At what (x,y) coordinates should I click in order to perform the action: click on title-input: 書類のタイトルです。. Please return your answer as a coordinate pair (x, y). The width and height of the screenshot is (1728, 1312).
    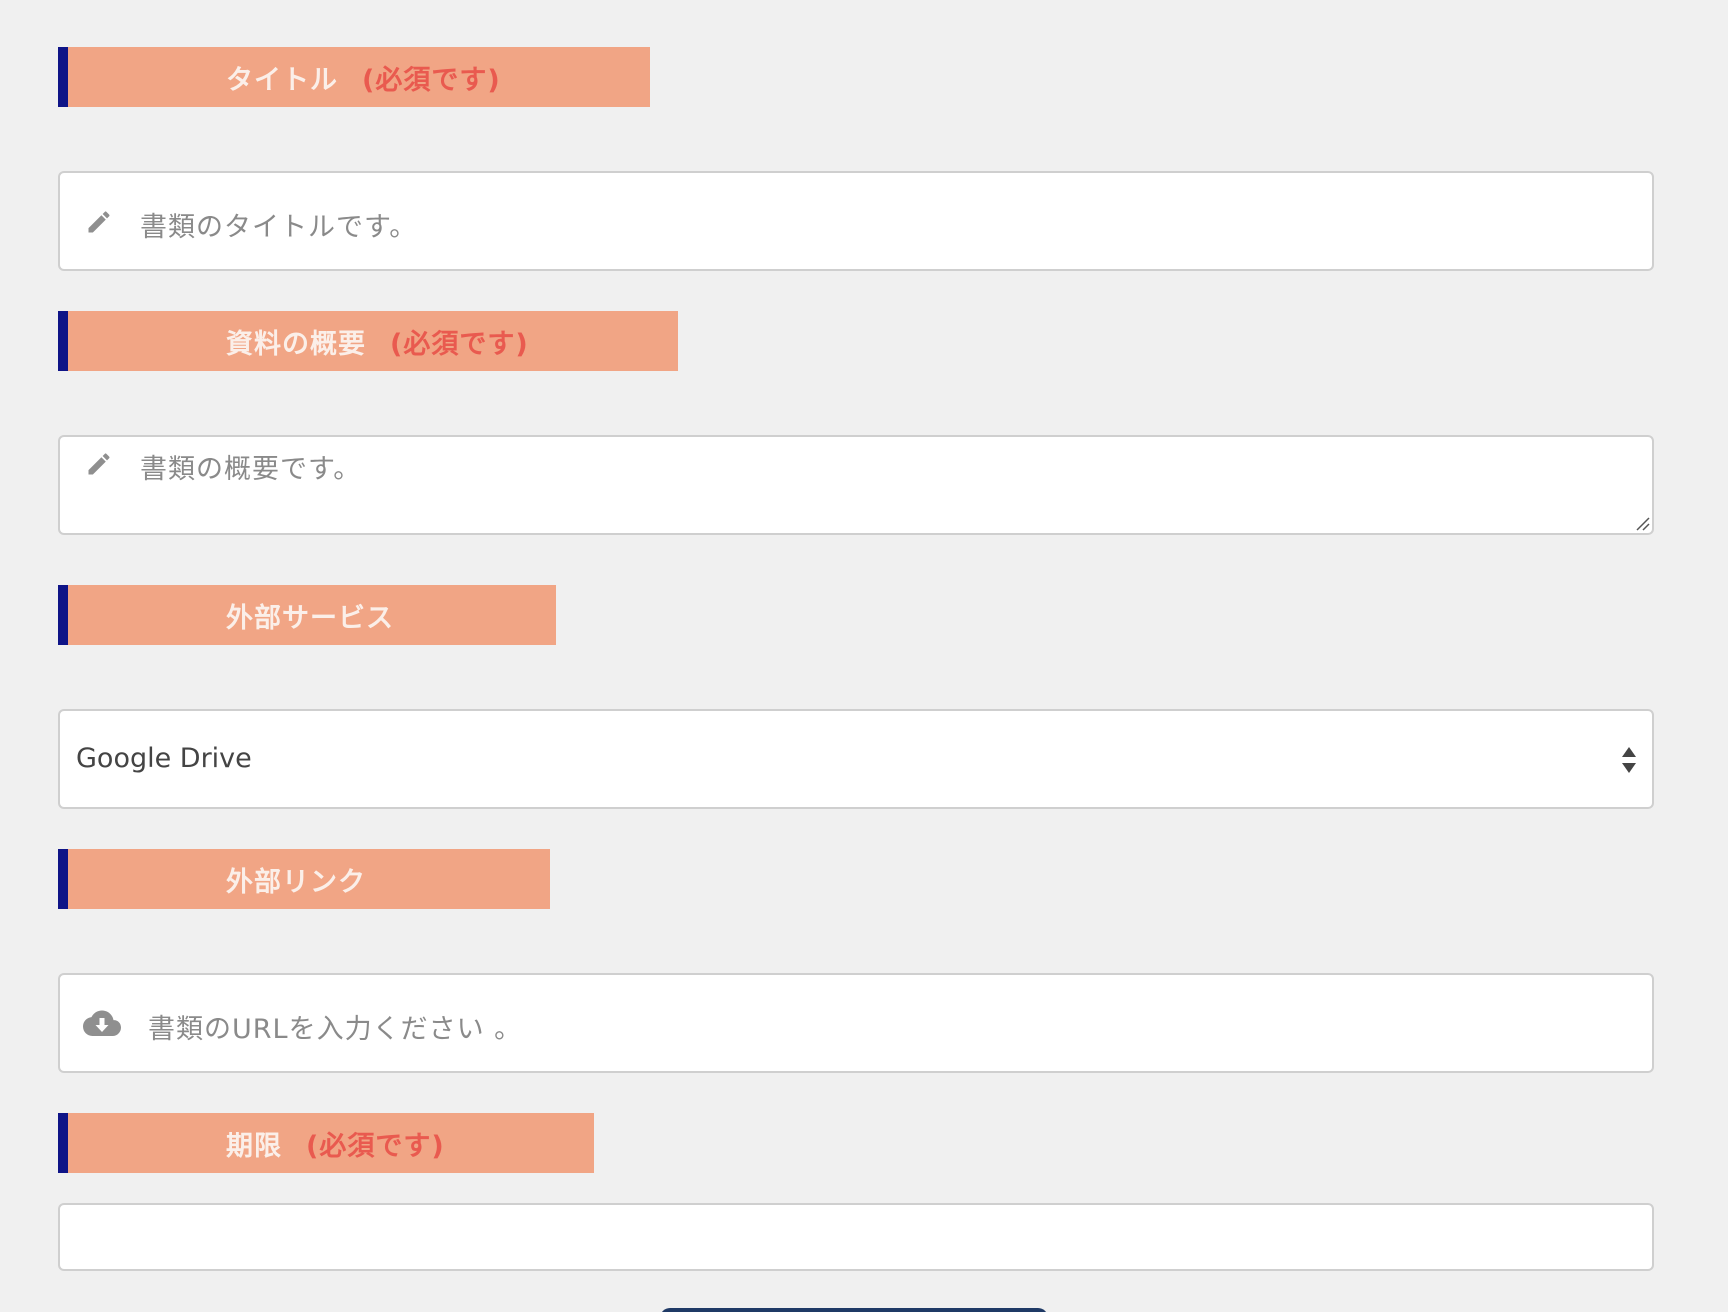
    Looking at the image, I should click on (856, 221).